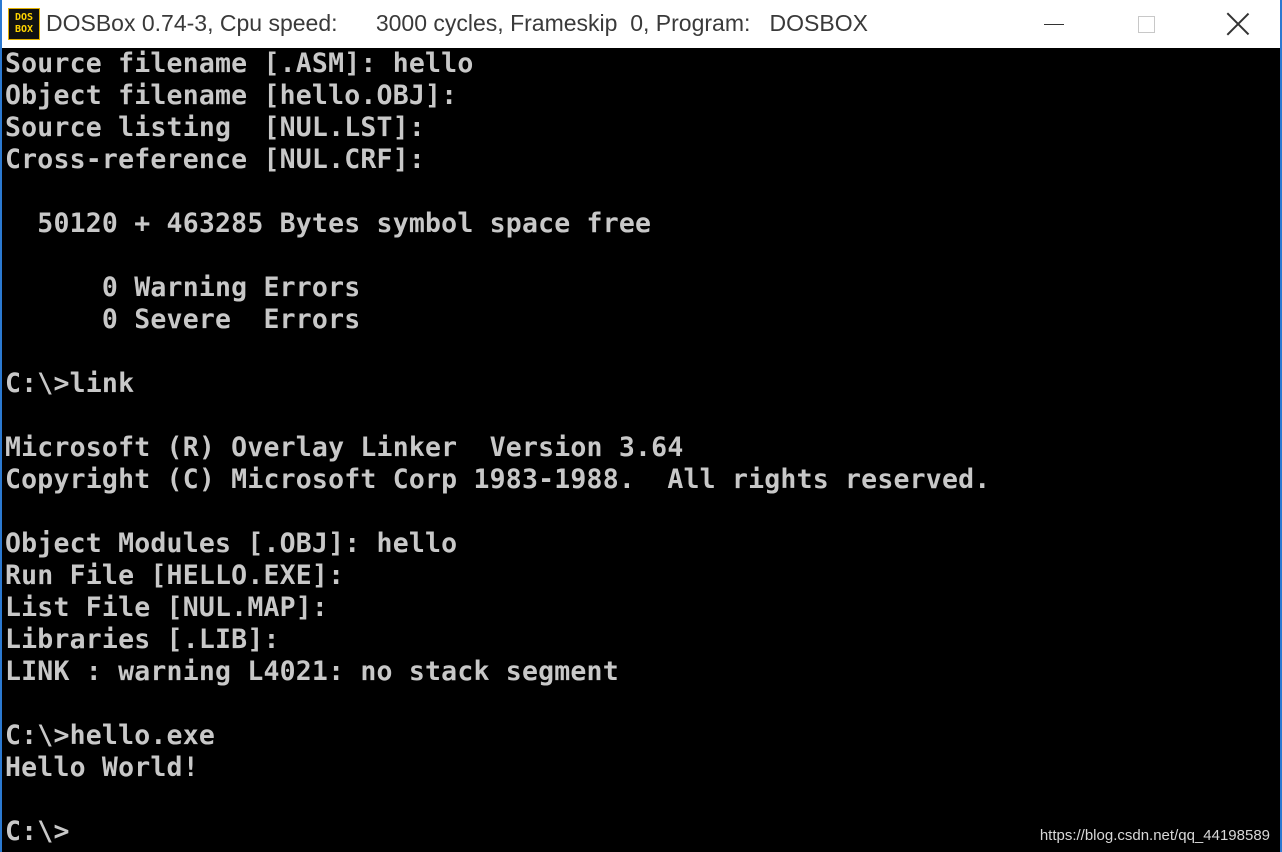 The width and height of the screenshot is (1282, 852). Describe the element at coordinates (239, 63) in the screenshot. I see `terminal-line: Source filename [.ASM]: hello` at that location.